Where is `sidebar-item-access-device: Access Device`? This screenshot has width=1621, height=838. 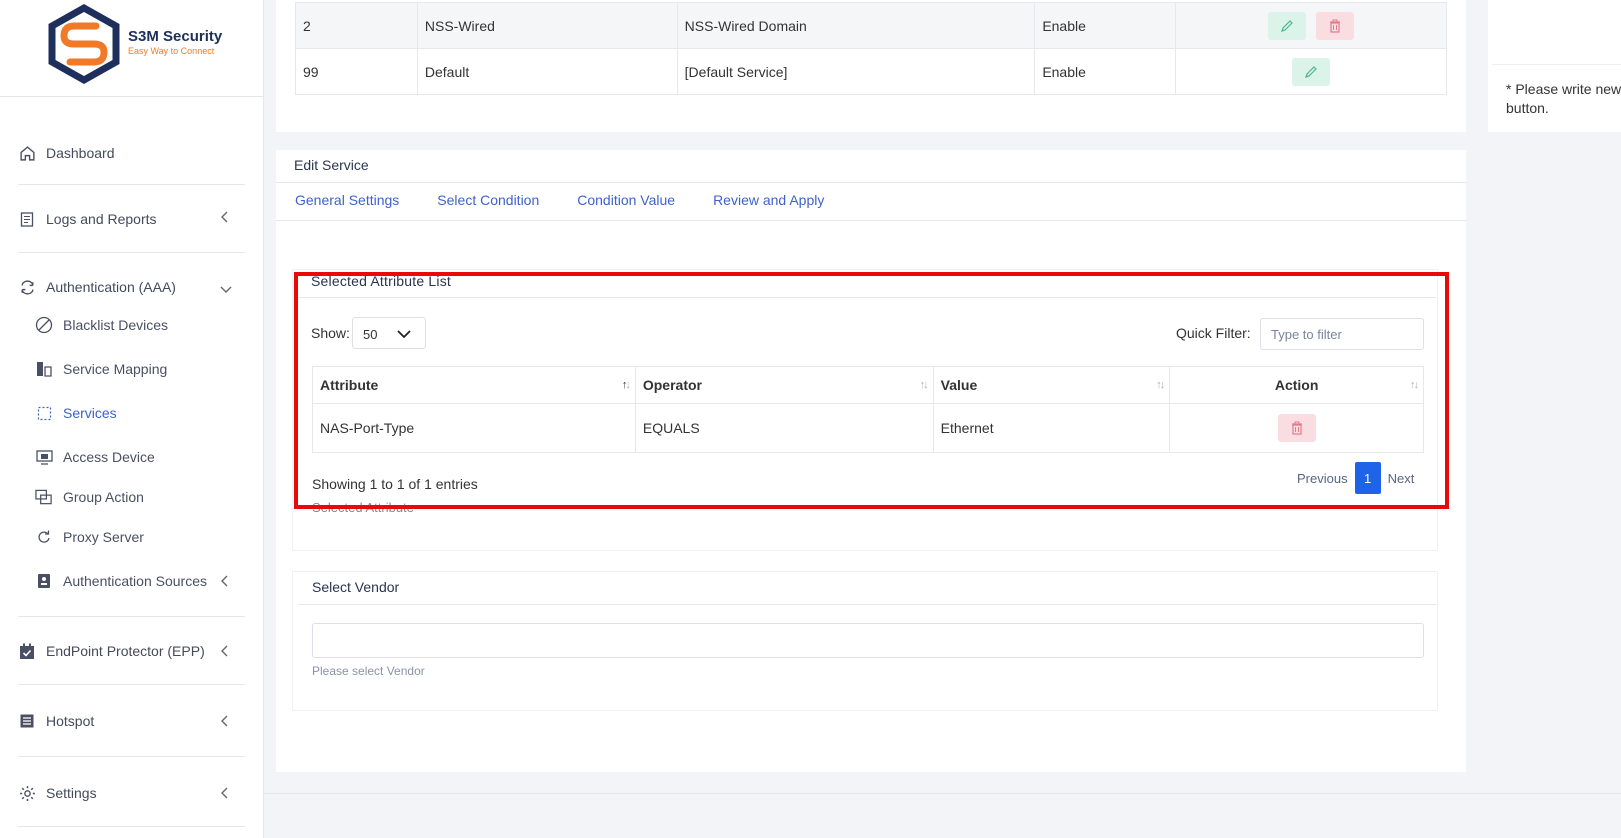
sidebar-item-access-device: Access Device is located at coordinates (95, 457).